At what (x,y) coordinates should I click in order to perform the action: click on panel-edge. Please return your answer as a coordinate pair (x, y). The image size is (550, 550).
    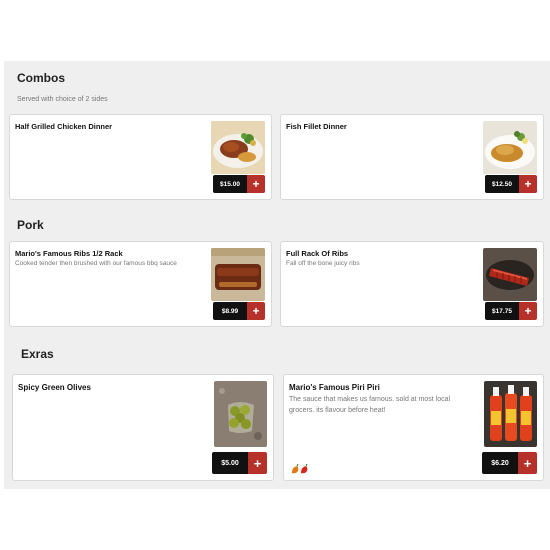
    Looking at the image, I should click on (2, 412).